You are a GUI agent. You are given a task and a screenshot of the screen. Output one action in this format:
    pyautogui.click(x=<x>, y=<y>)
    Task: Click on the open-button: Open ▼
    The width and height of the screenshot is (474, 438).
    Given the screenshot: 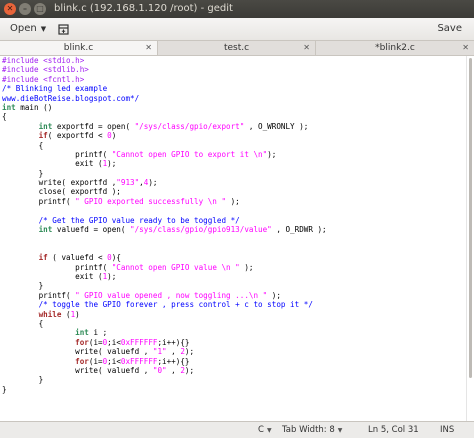 What is the action you would take?
    pyautogui.click(x=28, y=29)
    